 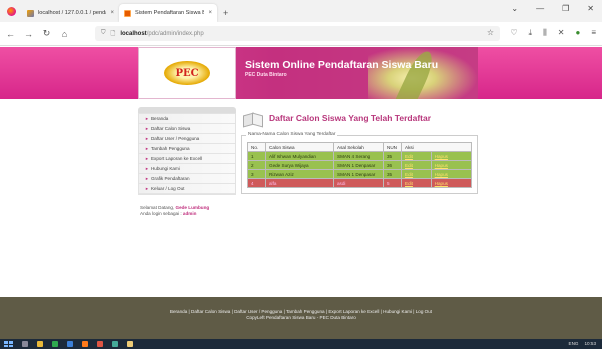 I want to click on sidebar-item-label: Export Laporan ke Excell, so click(x=176, y=158).